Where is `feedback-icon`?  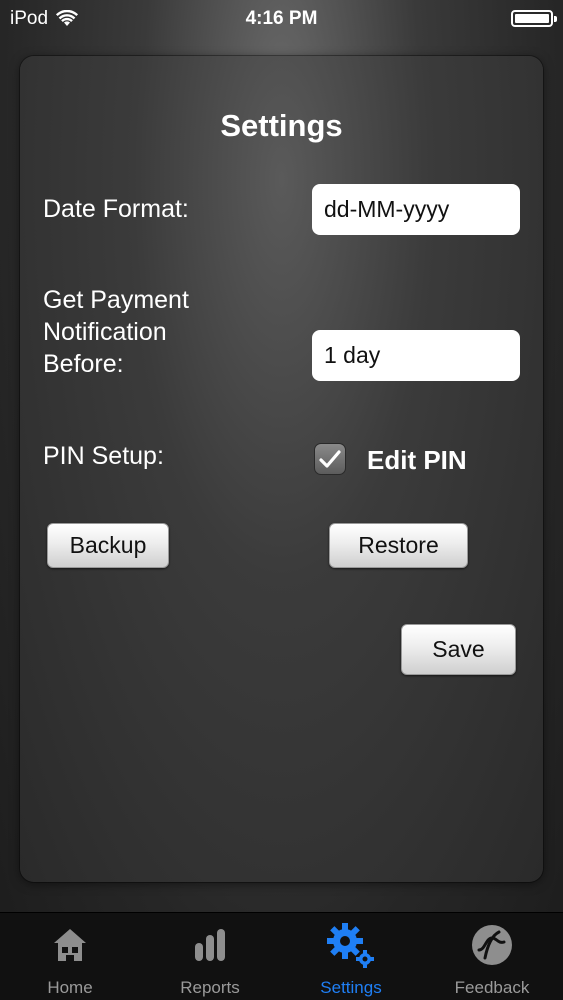
feedback-icon is located at coordinates (492, 945).